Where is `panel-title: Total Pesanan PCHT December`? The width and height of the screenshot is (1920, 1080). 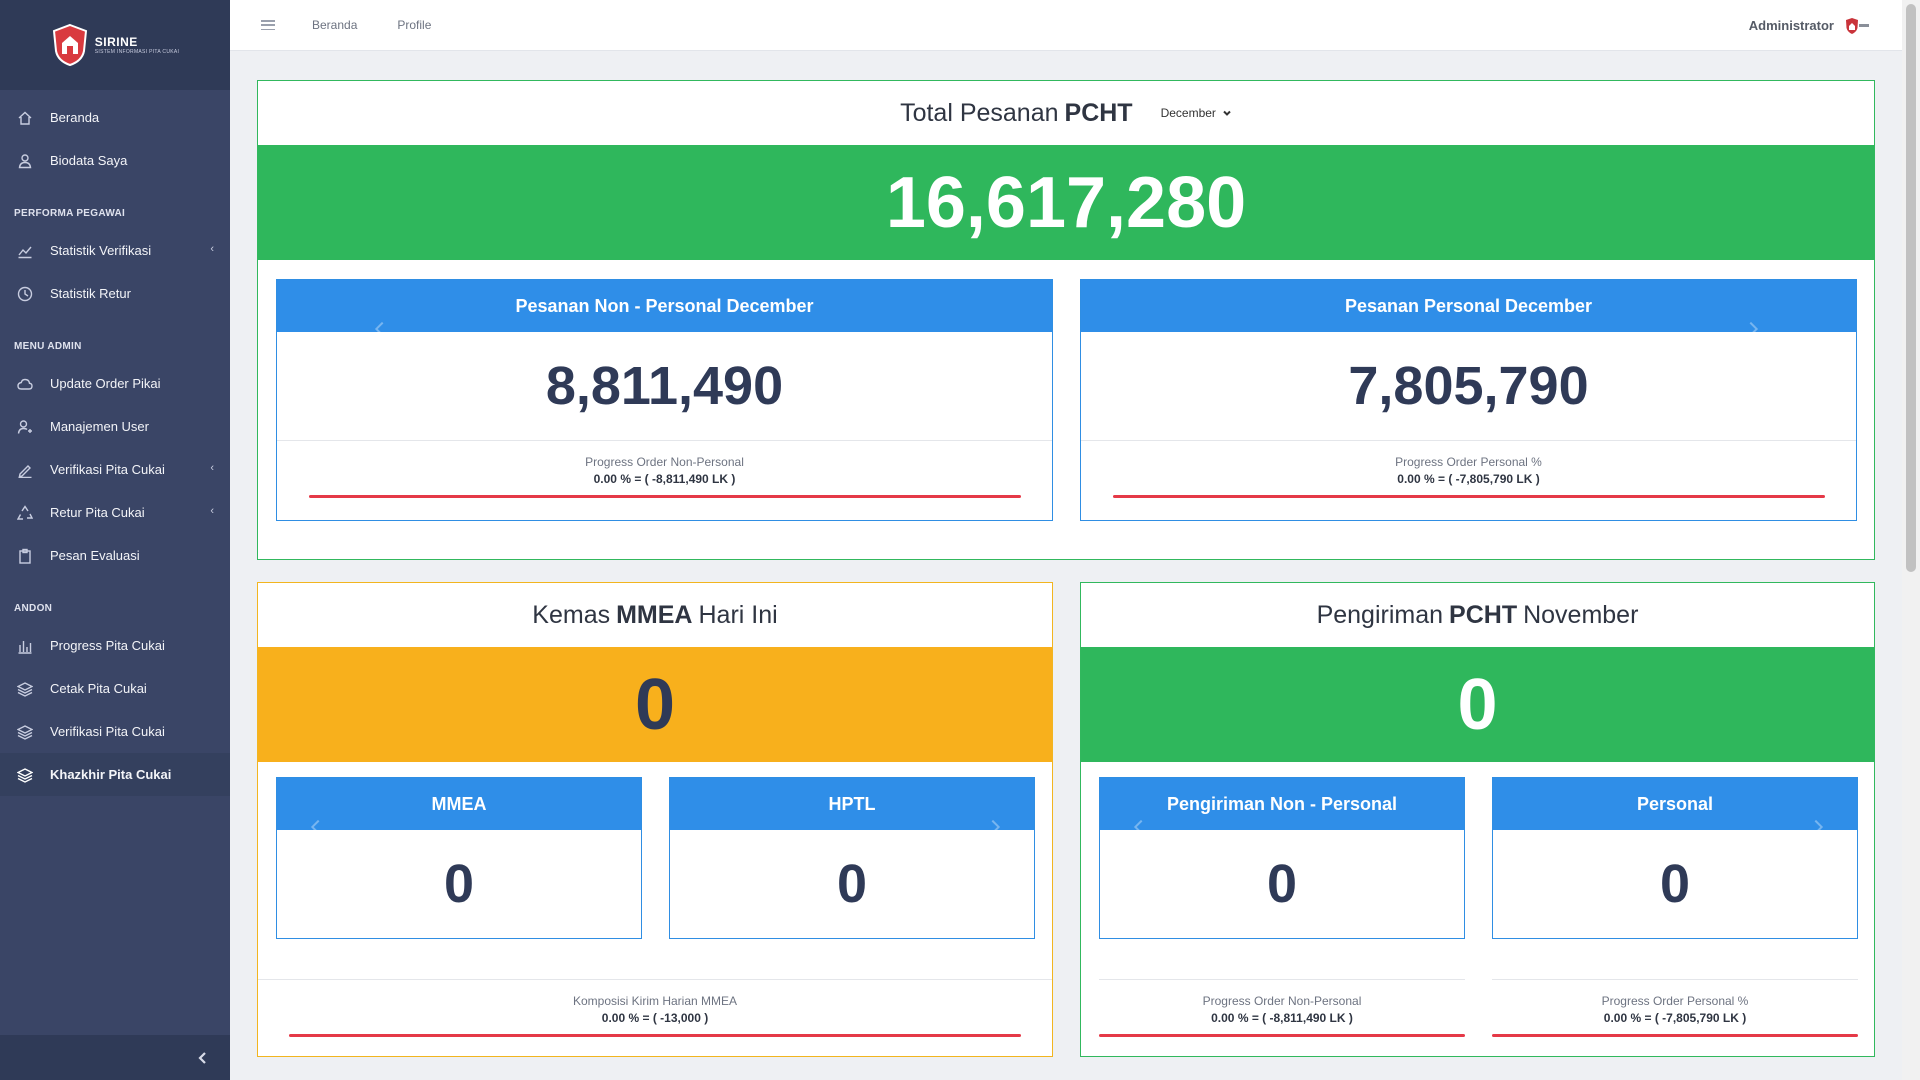 panel-title: Total Pesanan PCHT December is located at coordinates (1066, 113).